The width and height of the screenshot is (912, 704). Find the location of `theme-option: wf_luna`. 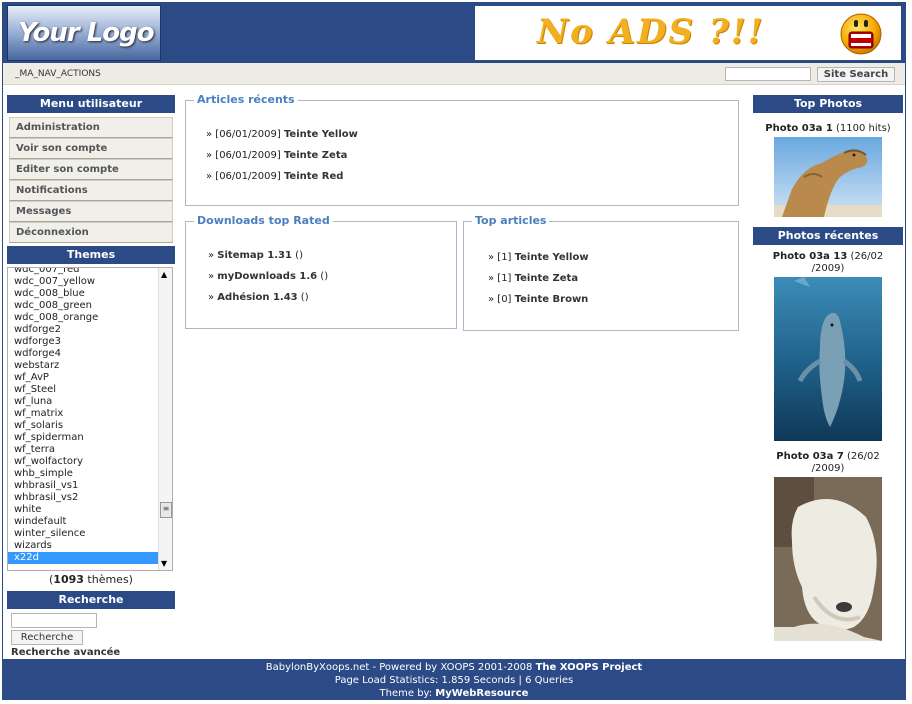

theme-option: wf_luna is located at coordinates (83, 402).